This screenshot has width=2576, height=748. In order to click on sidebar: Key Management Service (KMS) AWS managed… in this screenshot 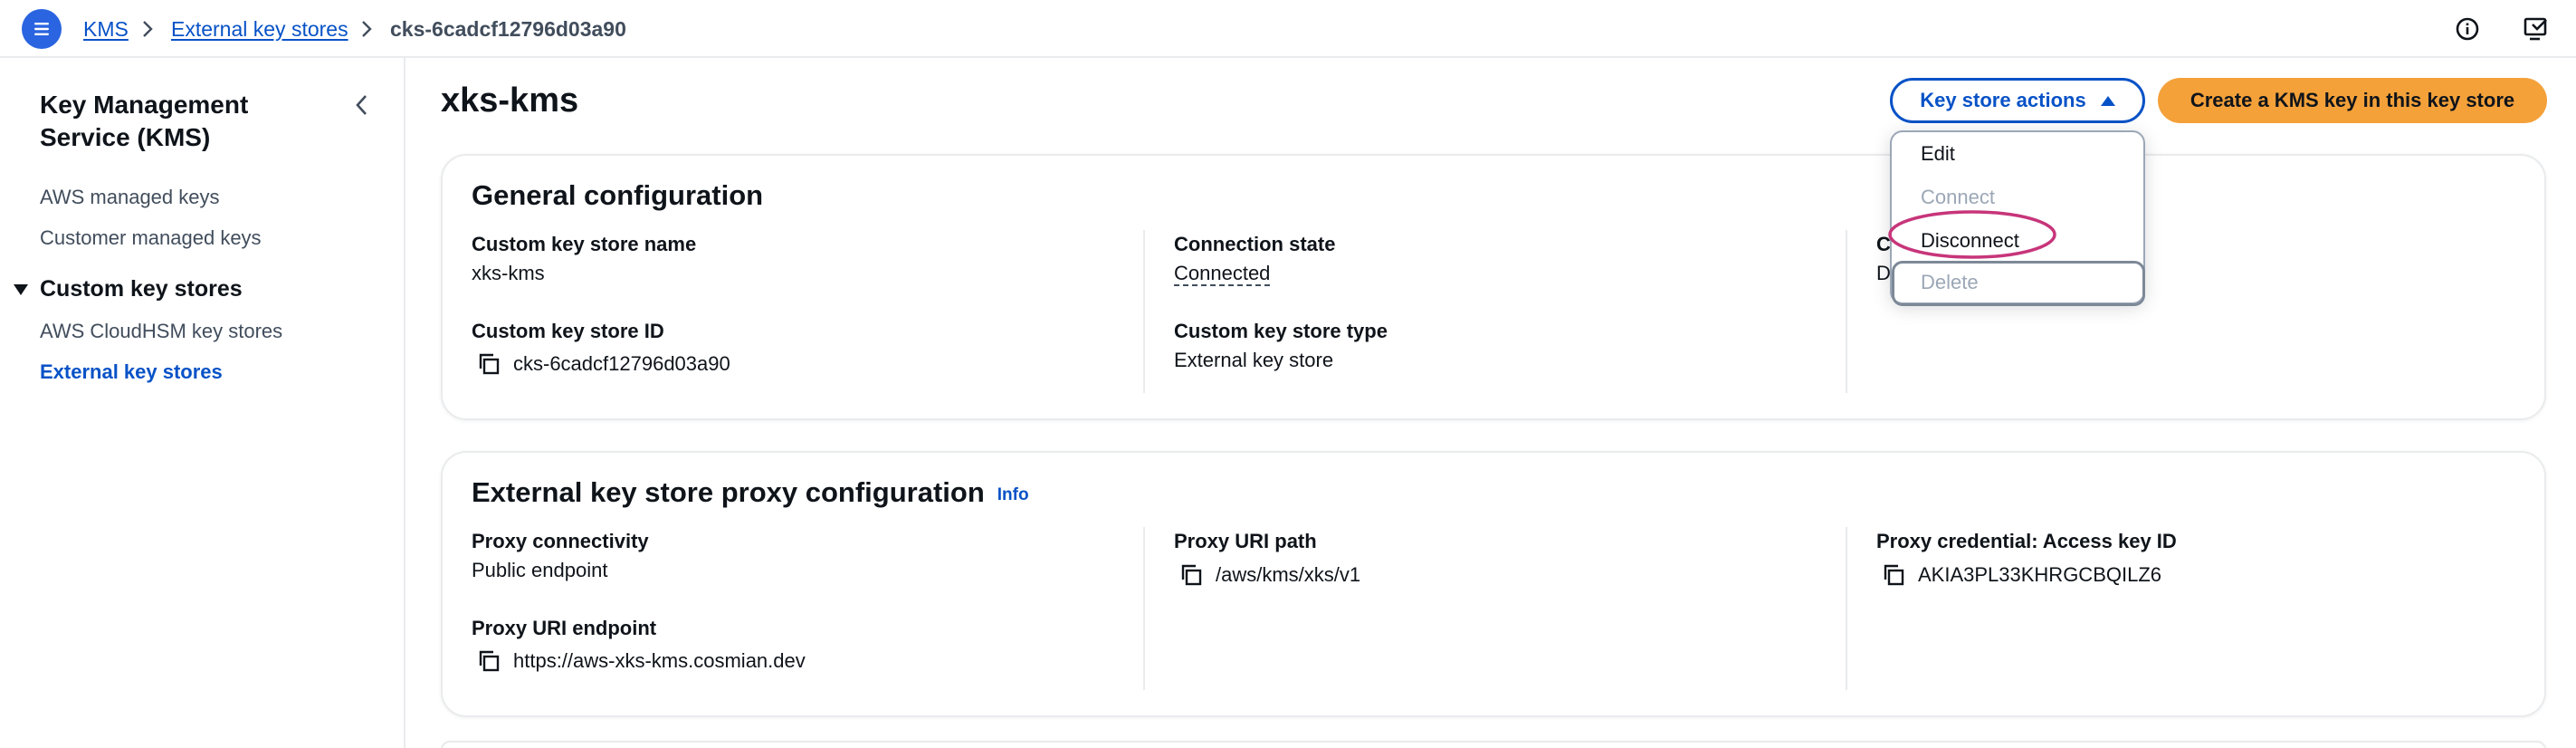, I will do `click(202, 403)`.